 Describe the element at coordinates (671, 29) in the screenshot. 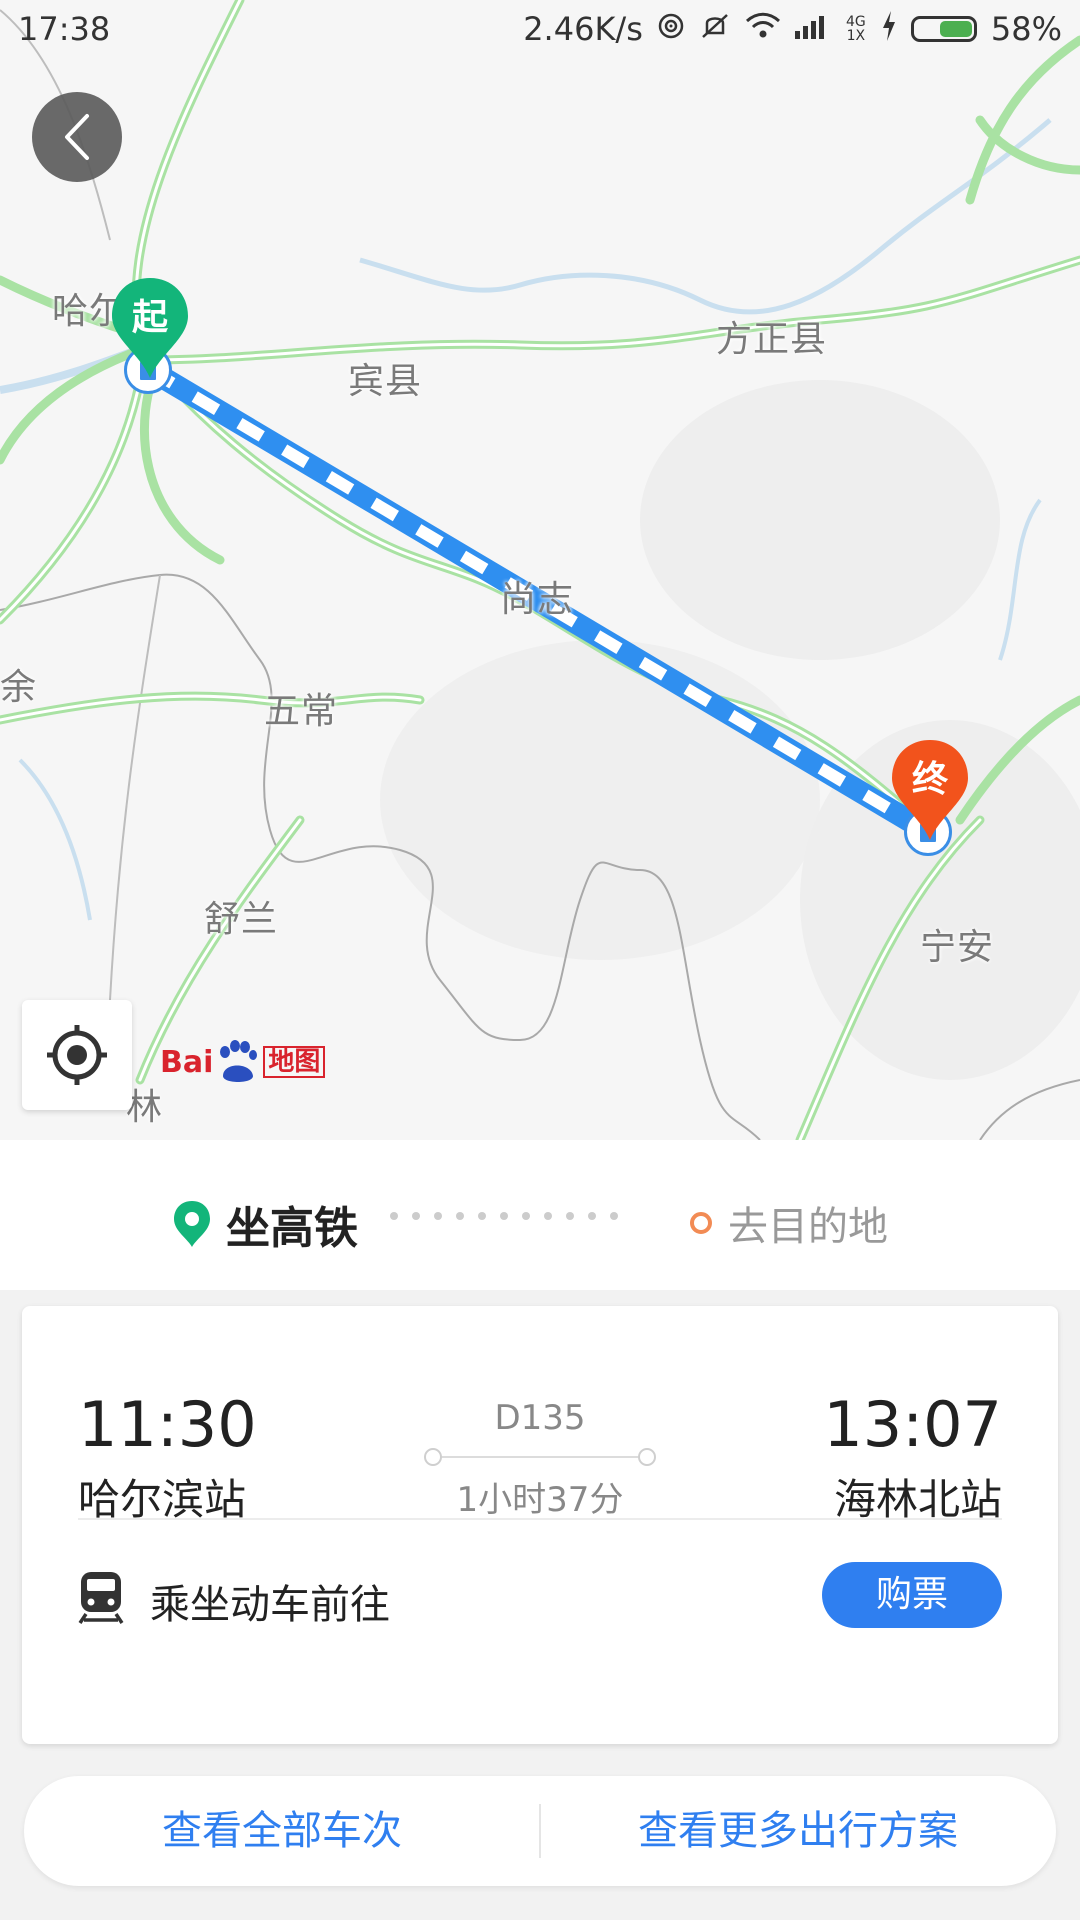

I see `hotspot-icon` at that location.